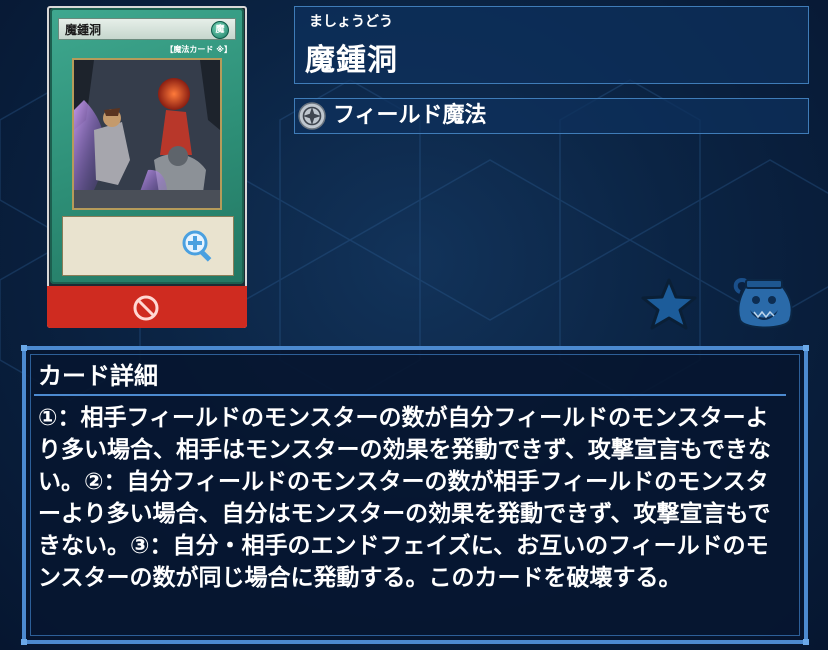 The width and height of the screenshot is (828, 650). I want to click on card-name-panel: ましょうどう 魔鍾洞, so click(551, 45).